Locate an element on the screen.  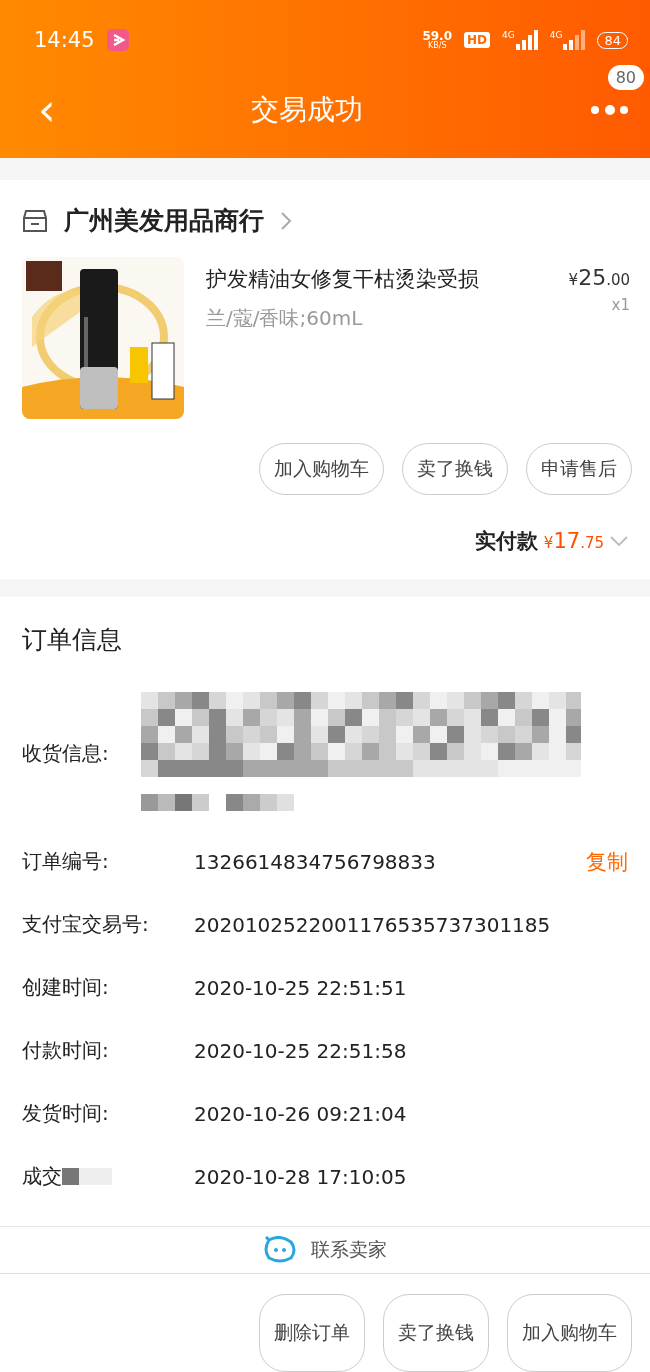
field-label: 付款时间: is located at coordinates (65, 1050).